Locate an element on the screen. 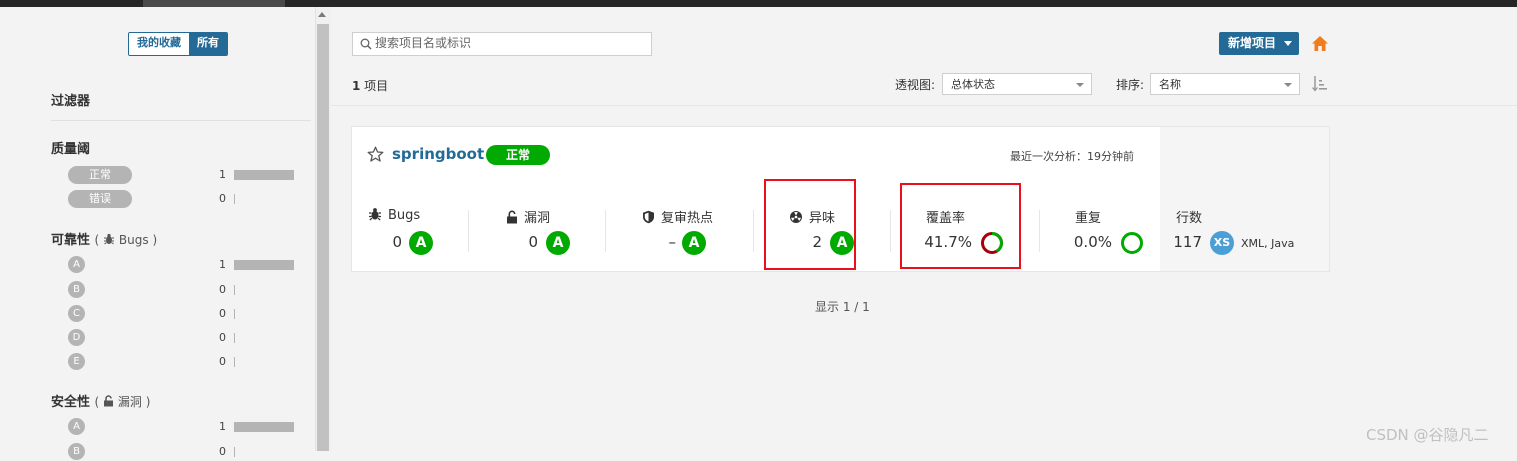  watermark-text: CSDN @谷隐凡二 is located at coordinates (1427, 435).